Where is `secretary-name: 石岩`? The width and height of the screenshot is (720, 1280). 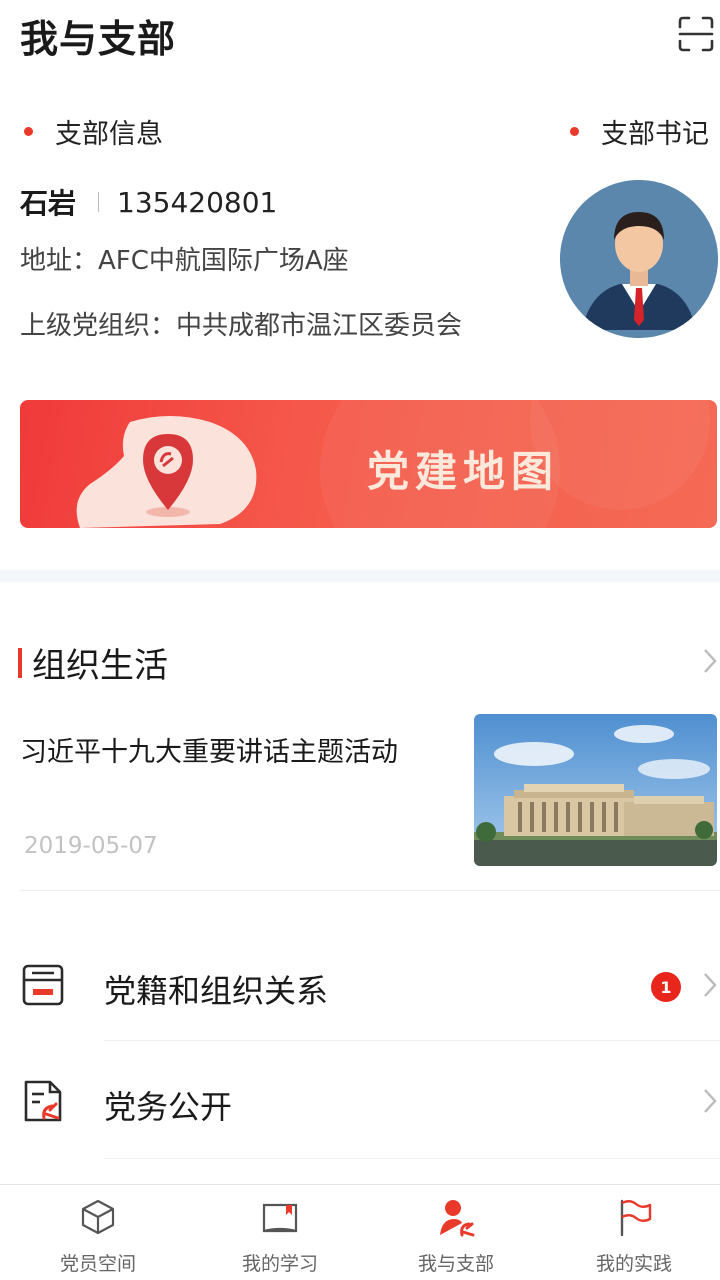
secretary-name: 石岩 is located at coordinates (48, 203).